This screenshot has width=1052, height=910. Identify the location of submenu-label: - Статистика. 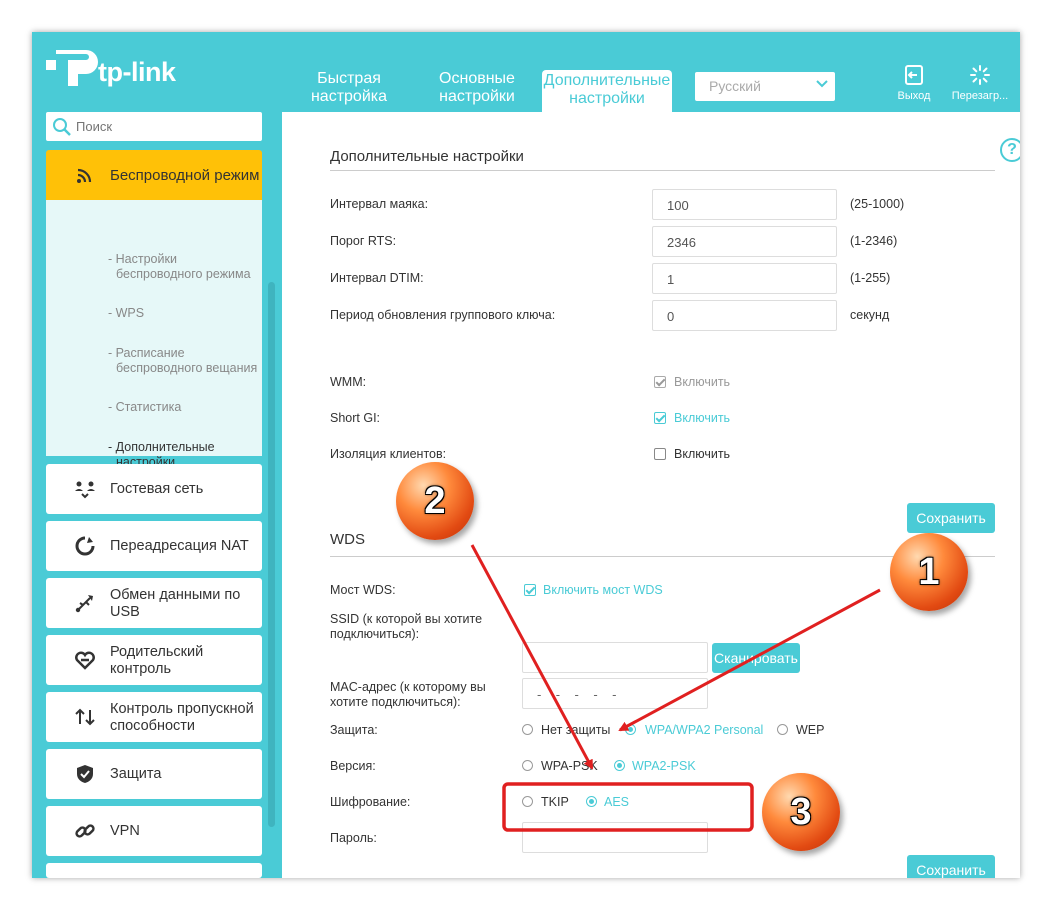
(145, 407).